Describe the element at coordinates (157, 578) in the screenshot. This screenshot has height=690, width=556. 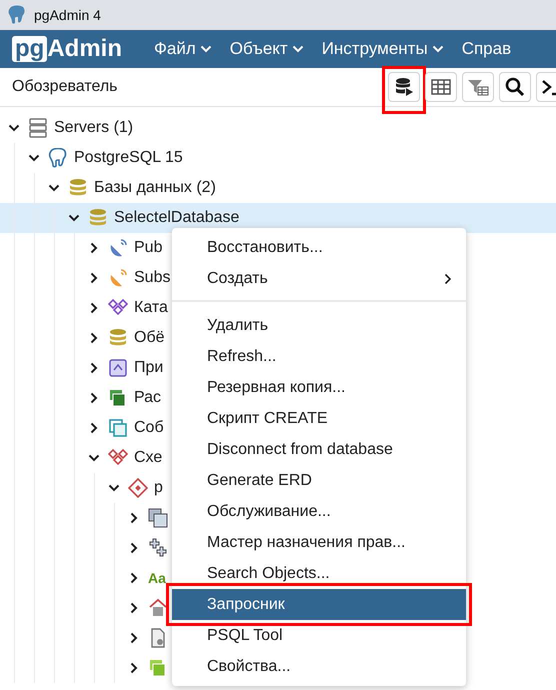
I see `collation-icon: Aa` at that location.